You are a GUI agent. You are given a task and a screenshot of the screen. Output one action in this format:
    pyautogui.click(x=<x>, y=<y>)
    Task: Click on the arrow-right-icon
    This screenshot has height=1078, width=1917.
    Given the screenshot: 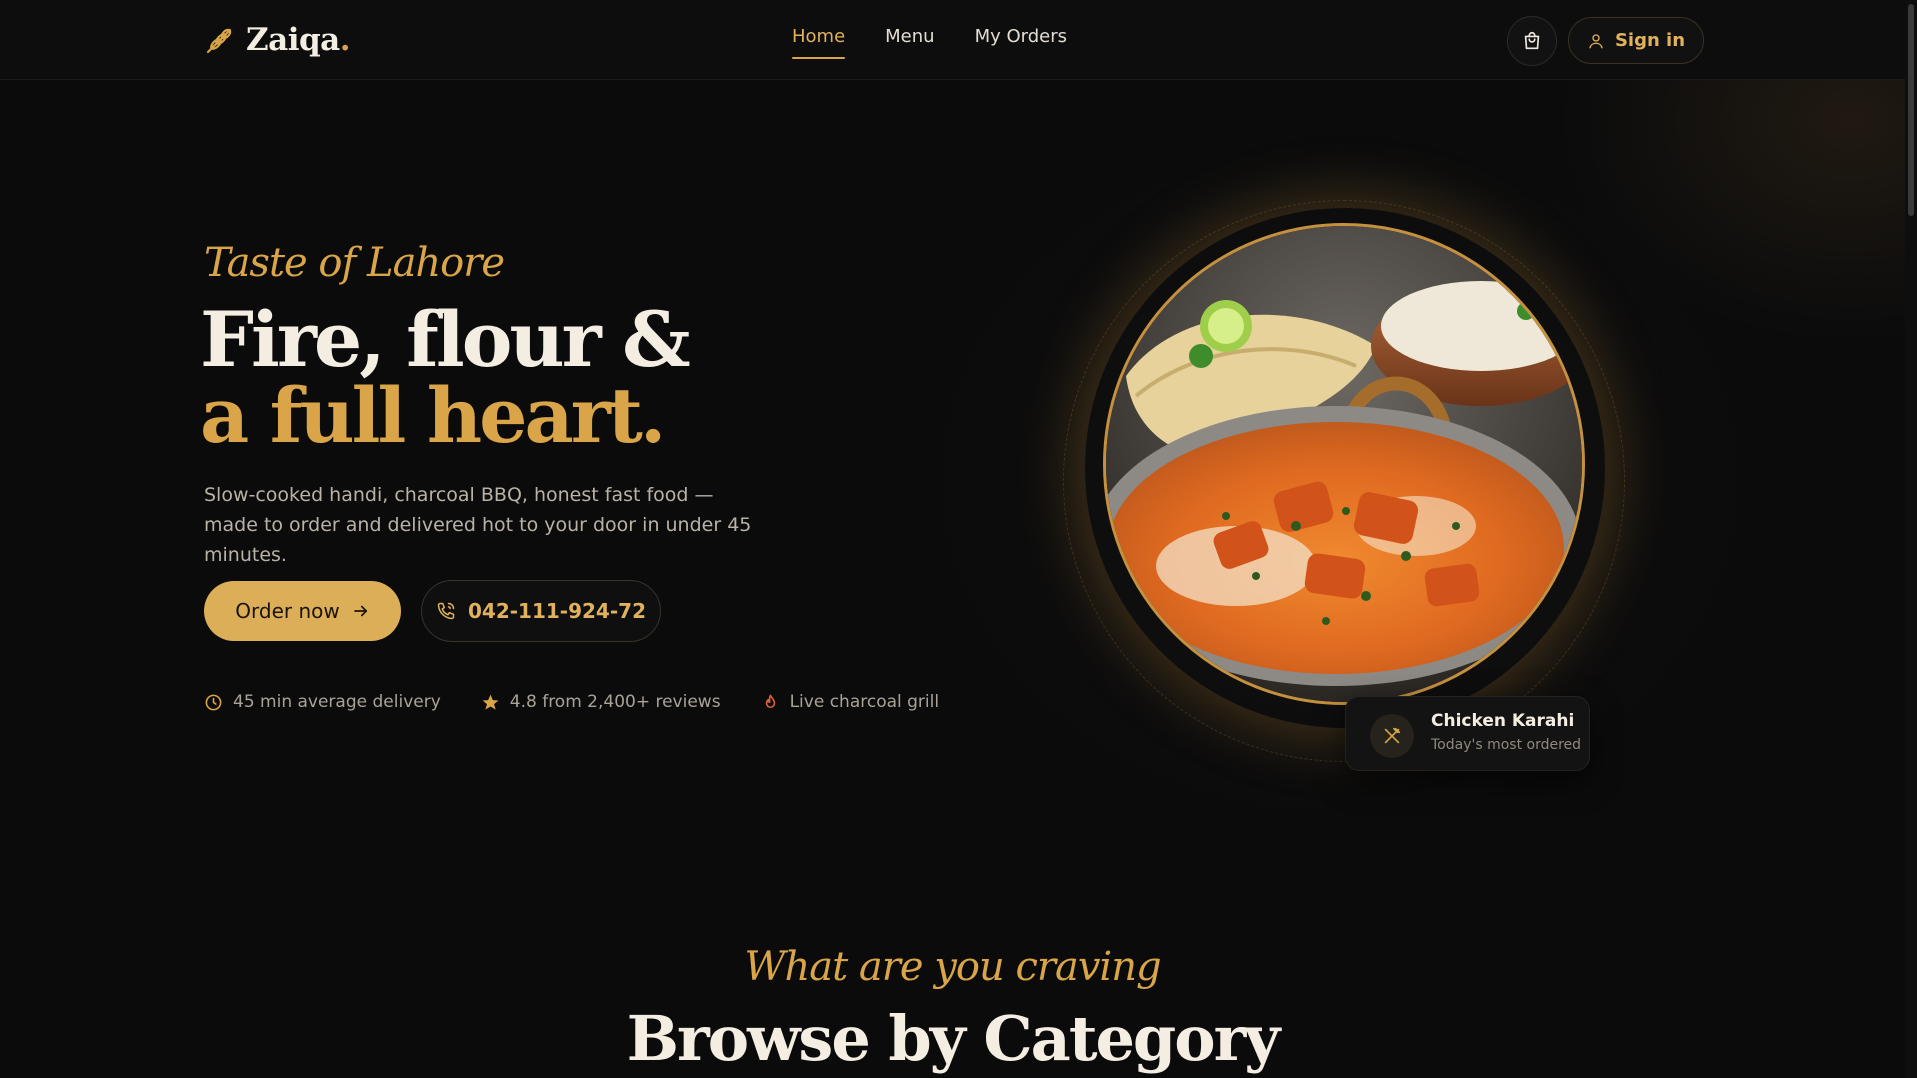 What is the action you would take?
    pyautogui.click(x=360, y=611)
    